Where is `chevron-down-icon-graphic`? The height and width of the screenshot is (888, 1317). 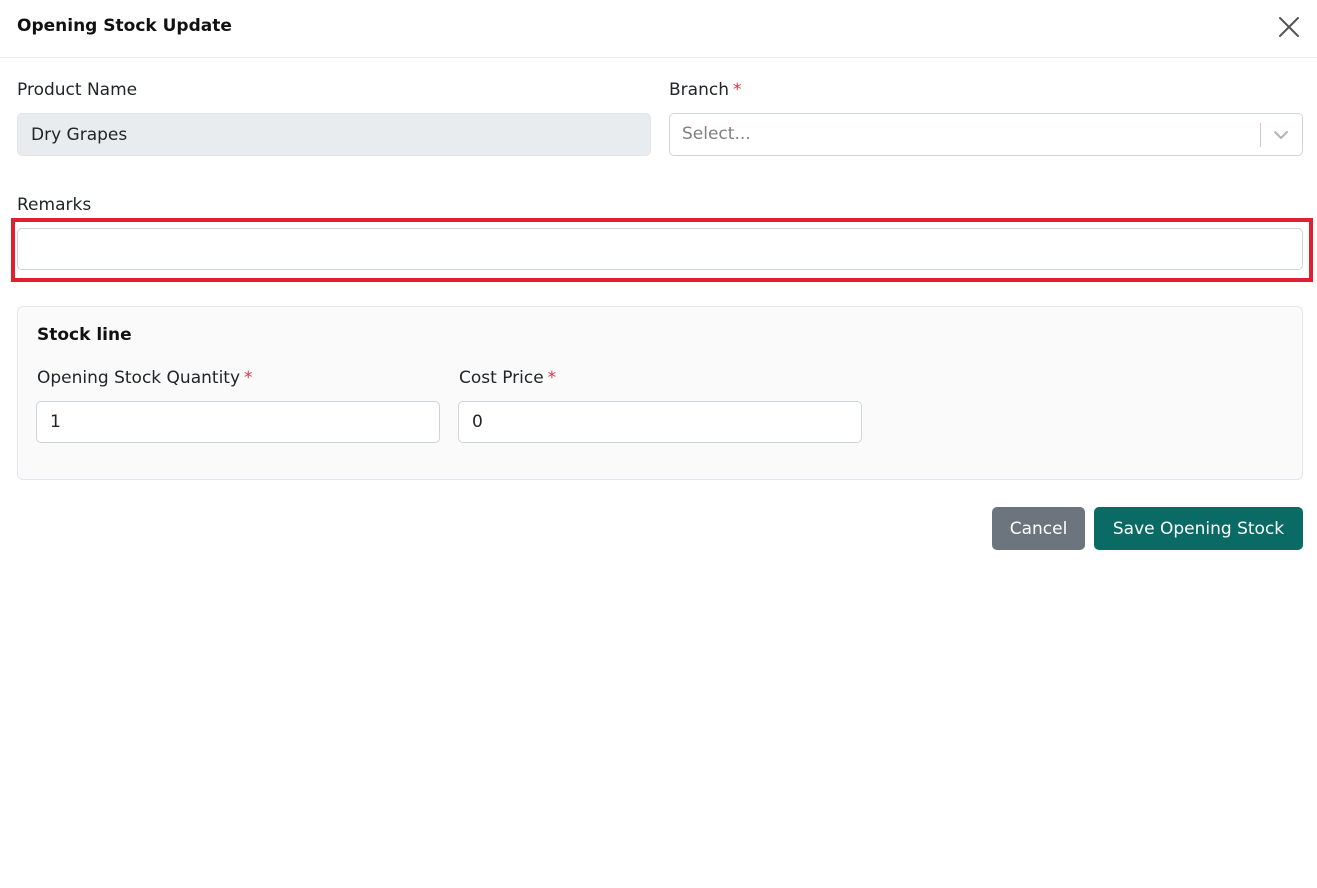 chevron-down-icon-graphic is located at coordinates (1281, 135).